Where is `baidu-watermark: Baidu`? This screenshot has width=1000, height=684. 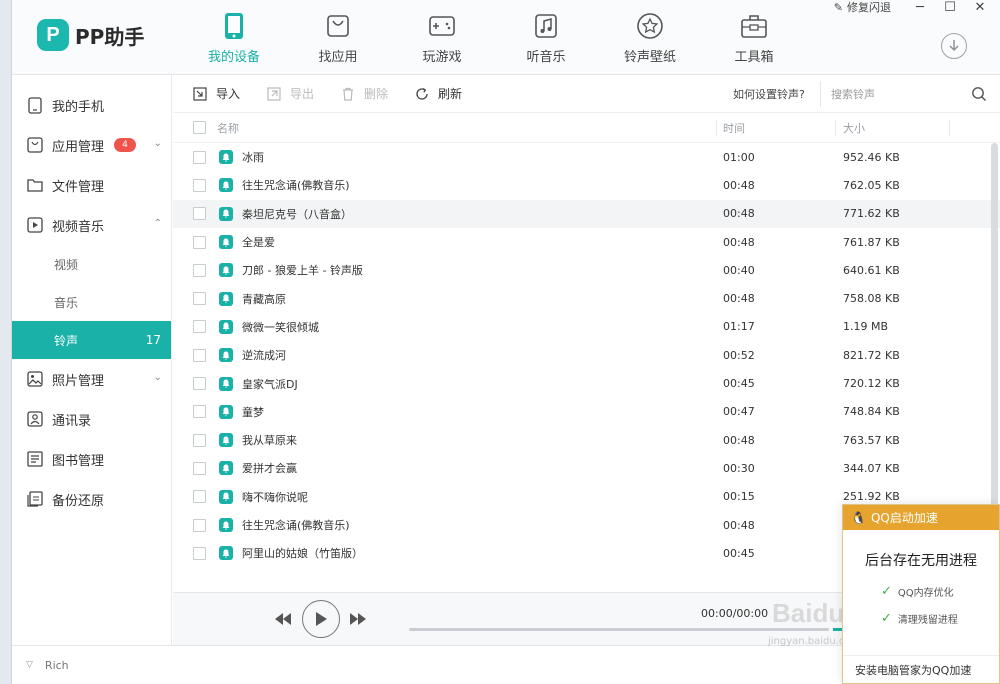
baidu-watermark: Baidu is located at coordinates (808, 613).